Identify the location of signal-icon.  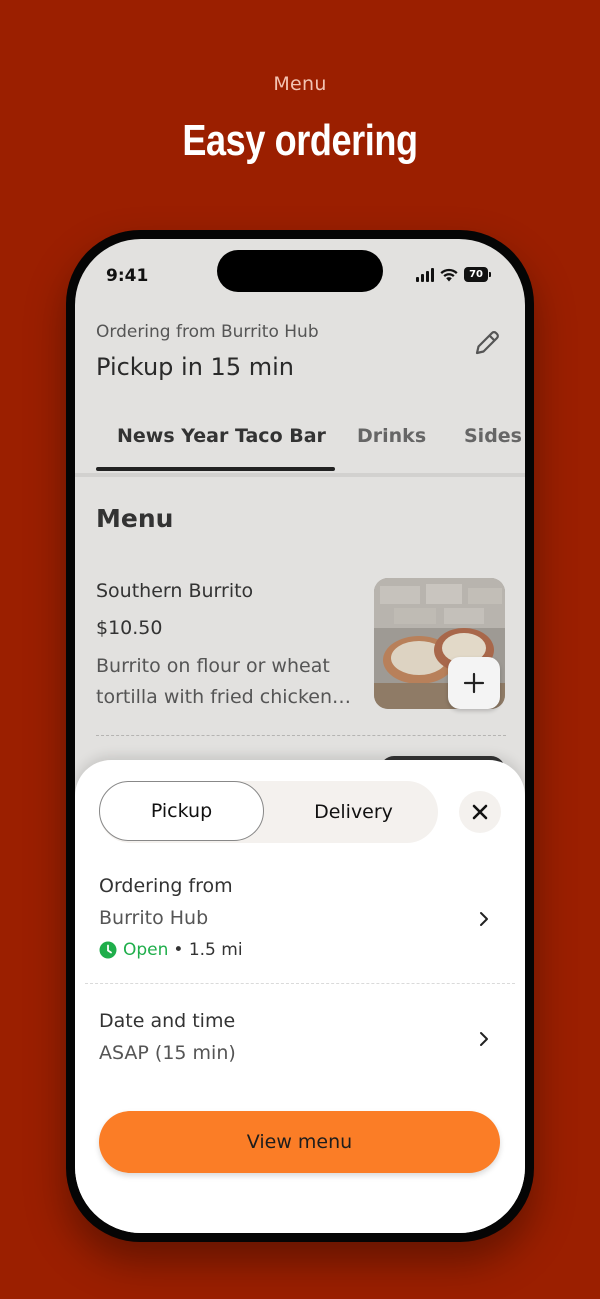
(425, 274).